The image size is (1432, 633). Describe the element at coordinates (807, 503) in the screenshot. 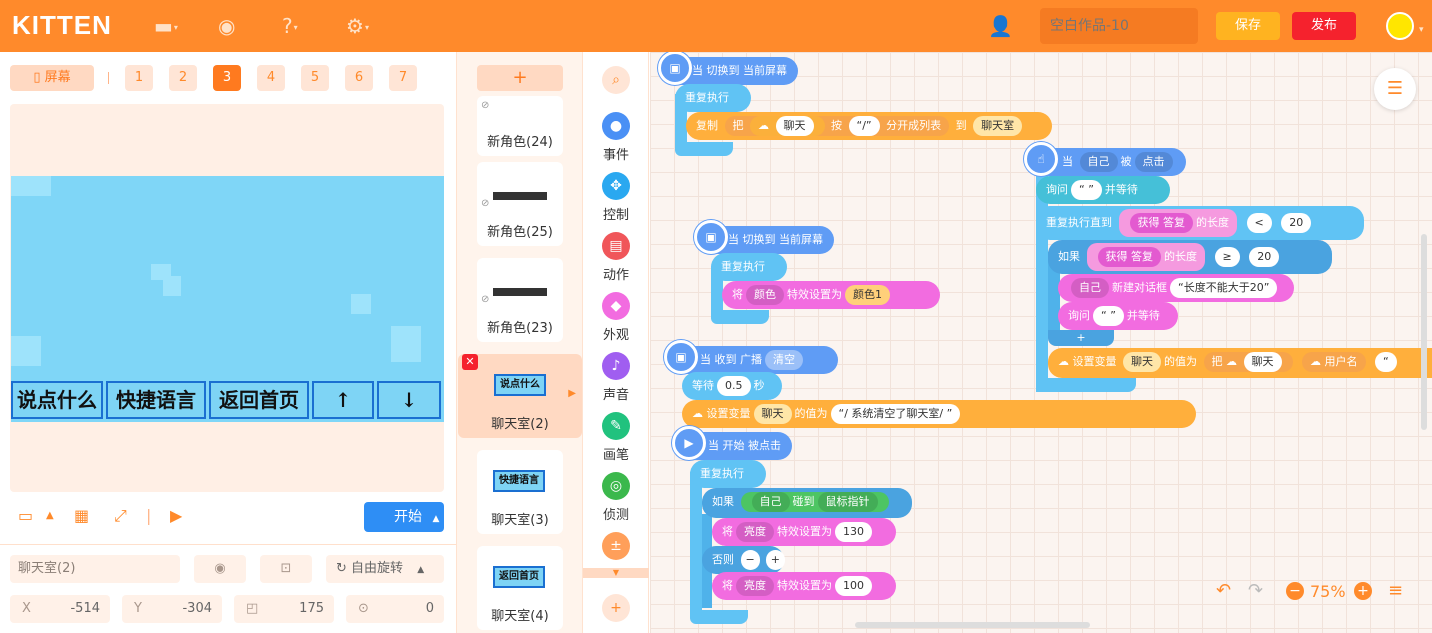

I see `if-block: 如果 自己 碰到 鼠标指针` at that location.